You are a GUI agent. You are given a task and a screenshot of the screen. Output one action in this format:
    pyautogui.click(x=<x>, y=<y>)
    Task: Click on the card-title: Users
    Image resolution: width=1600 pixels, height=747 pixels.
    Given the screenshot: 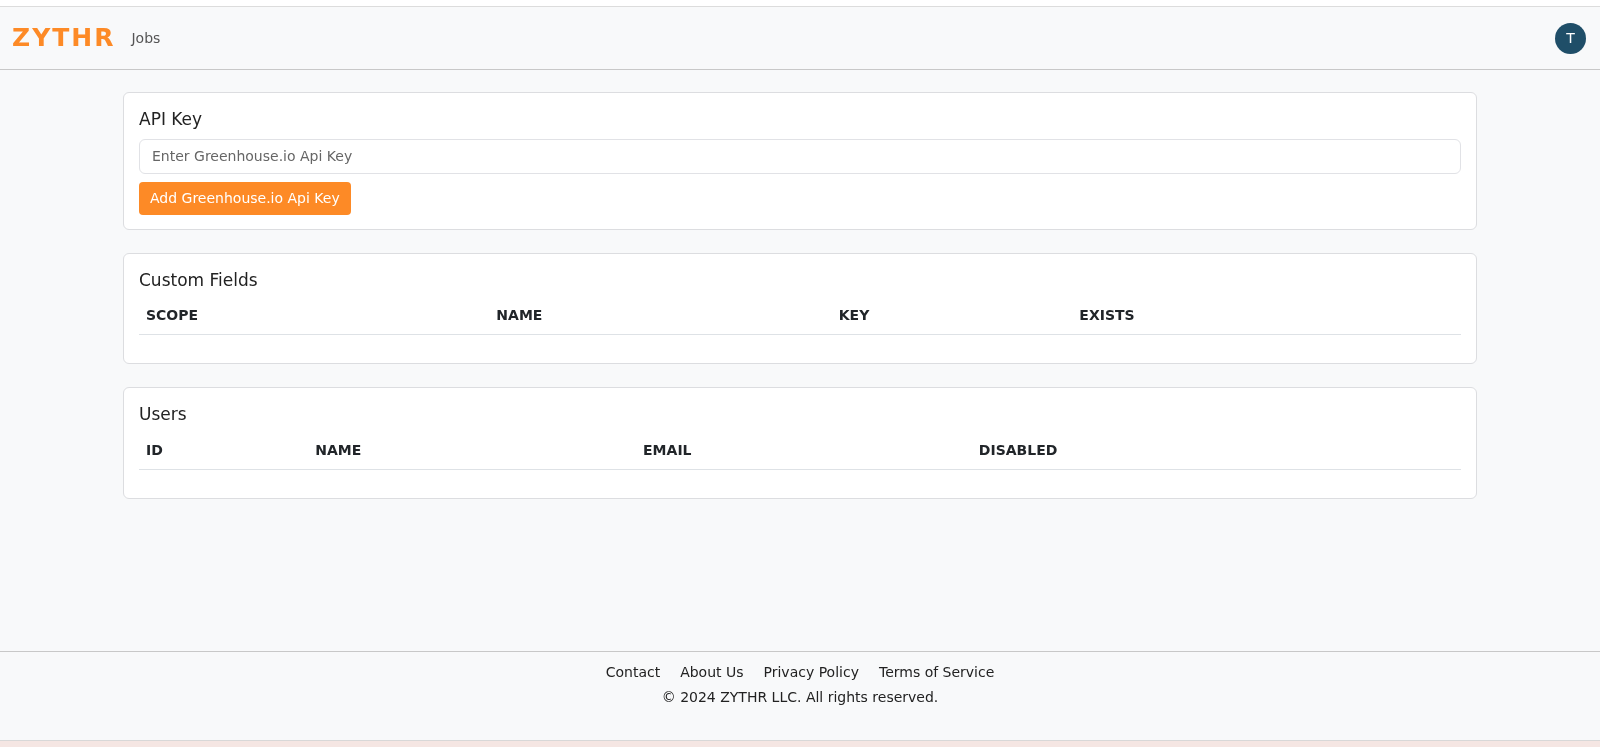 What is the action you would take?
    pyautogui.click(x=163, y=414)
    